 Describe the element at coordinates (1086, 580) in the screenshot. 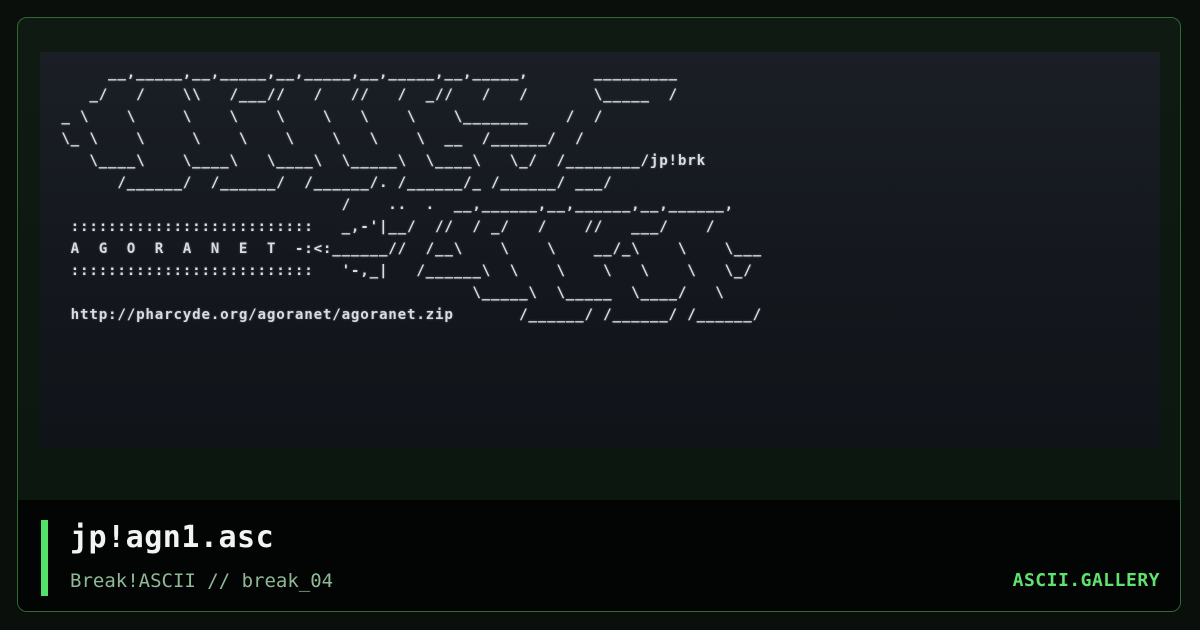

I see `site-brand: ASCII.GALLERY` at that location.